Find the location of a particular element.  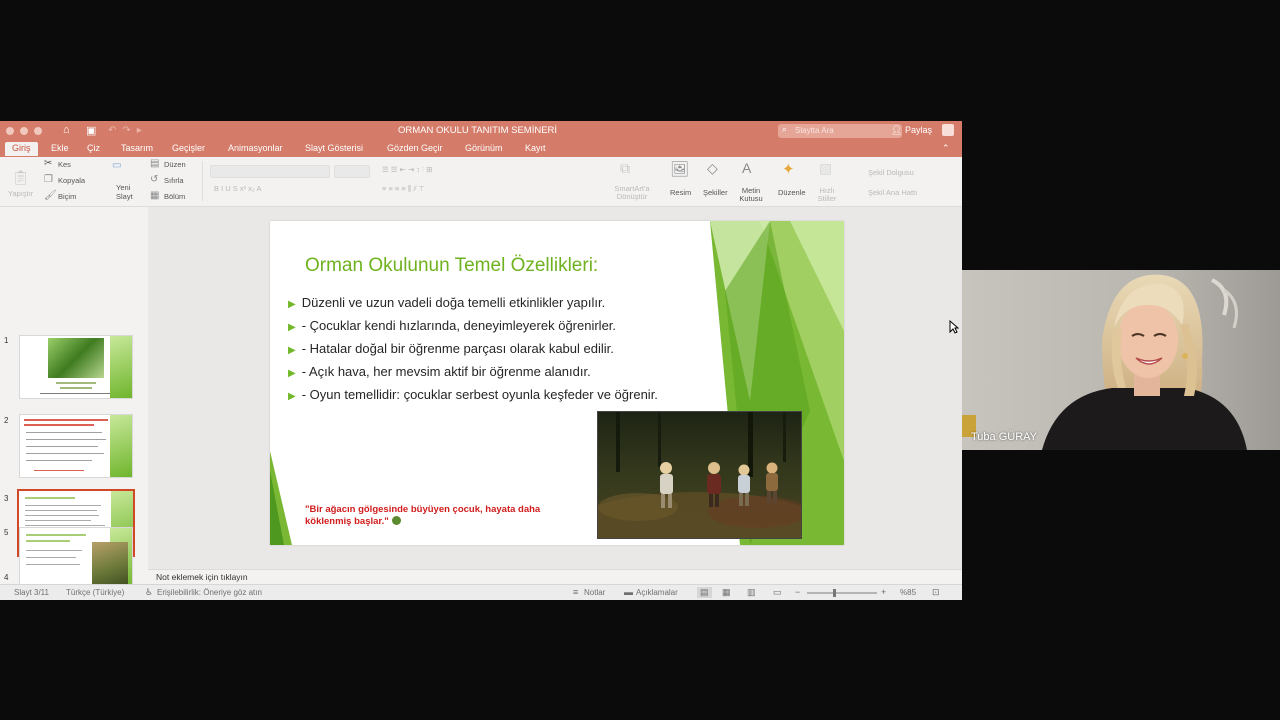

format-painter-label: Biçim is located at coordinates (67, 196).